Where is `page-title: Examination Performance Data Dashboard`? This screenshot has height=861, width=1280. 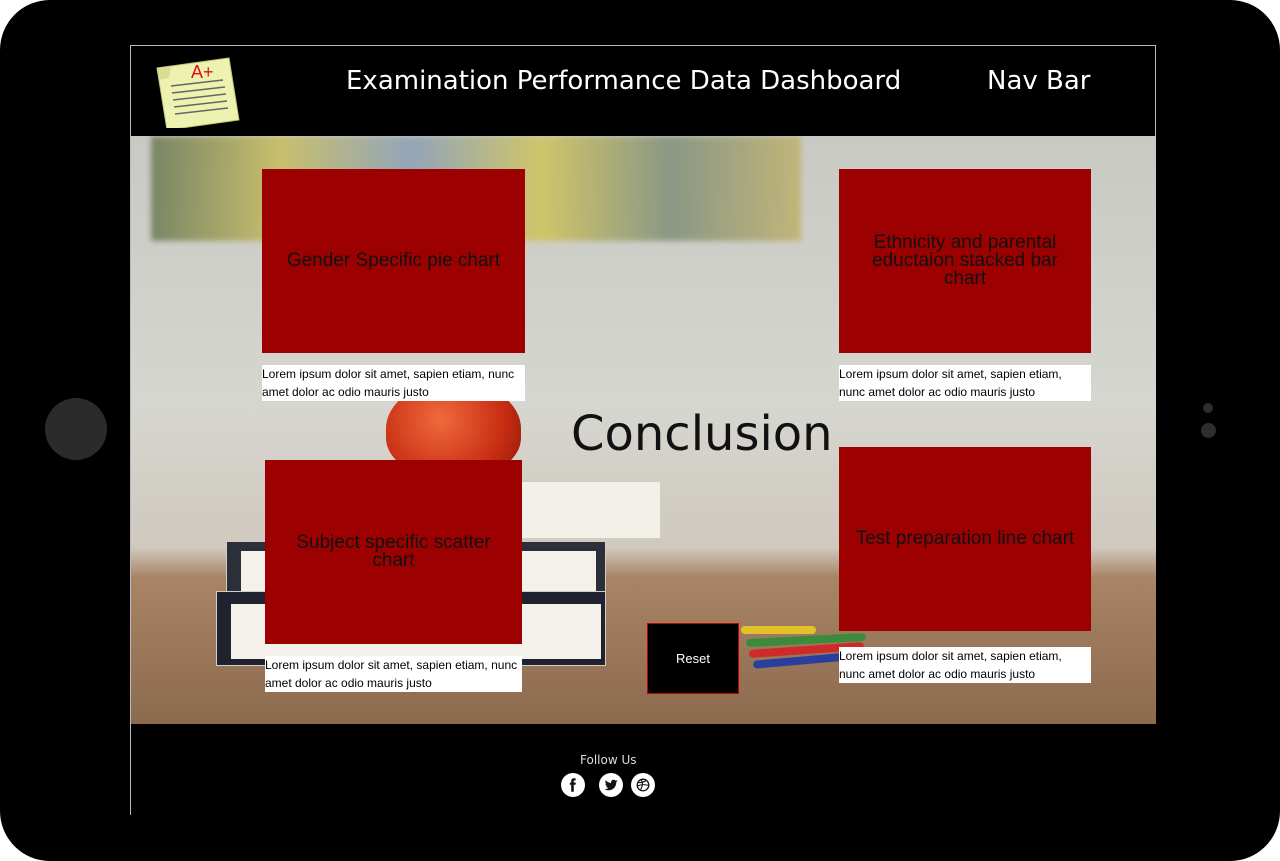 page-title: Examination Performance Data Dashboard is located at coordinates (624, 81).